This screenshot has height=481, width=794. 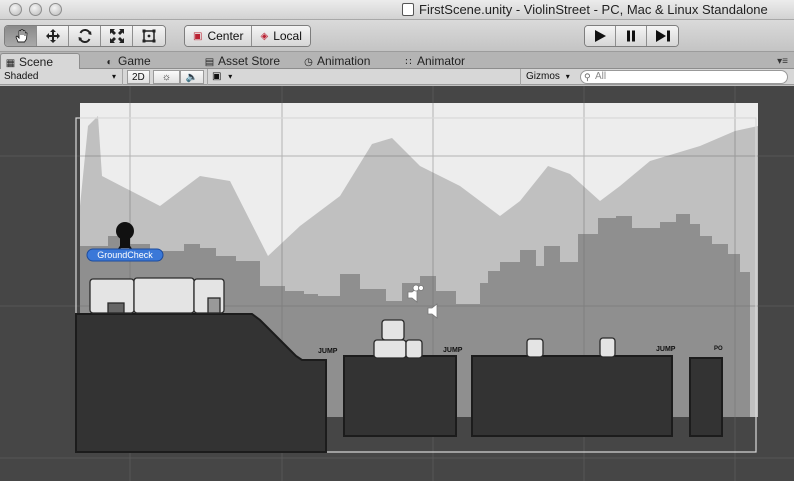 I want to click on gizmos-dropdown: Gizmos ▾, so click(x=548, y=77).